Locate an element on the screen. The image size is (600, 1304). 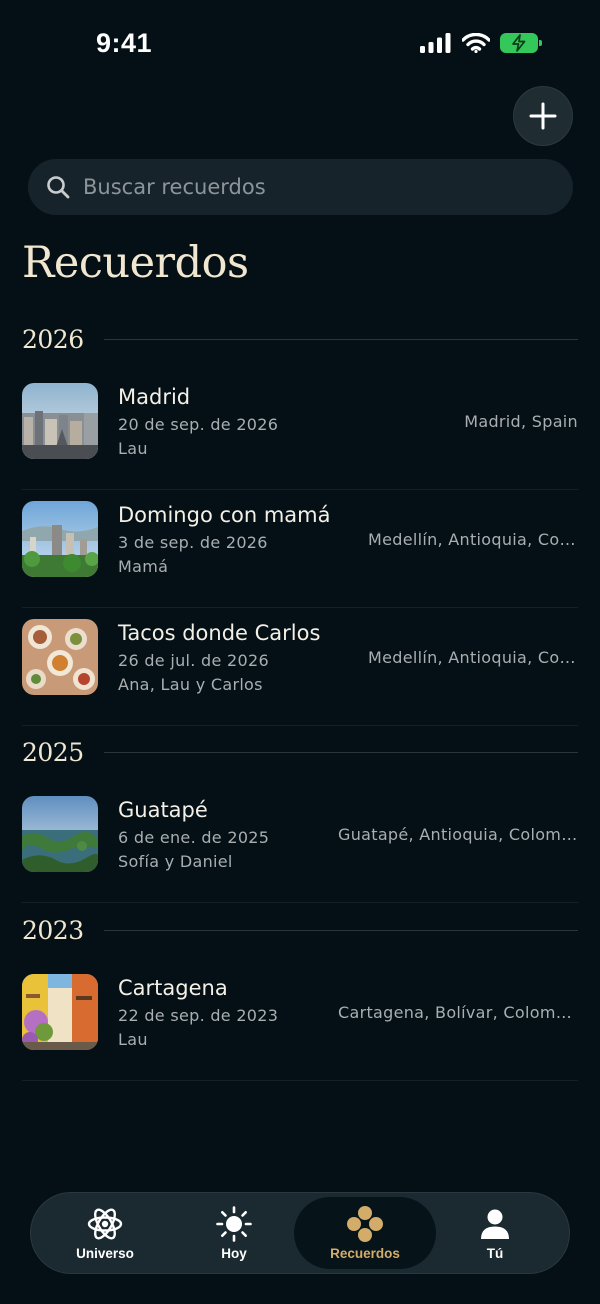
atom-icon is located at coordinates (105, 1224).